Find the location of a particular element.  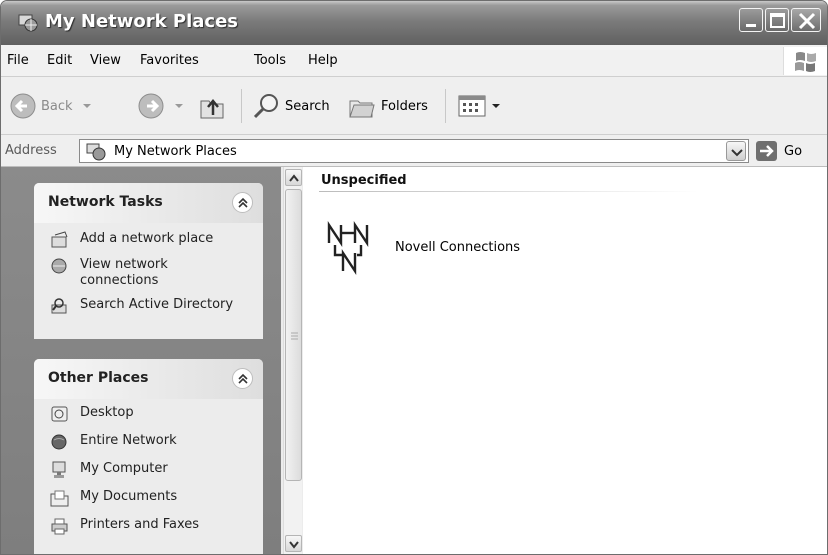

maximize-button is located at coordinates (777, 20).